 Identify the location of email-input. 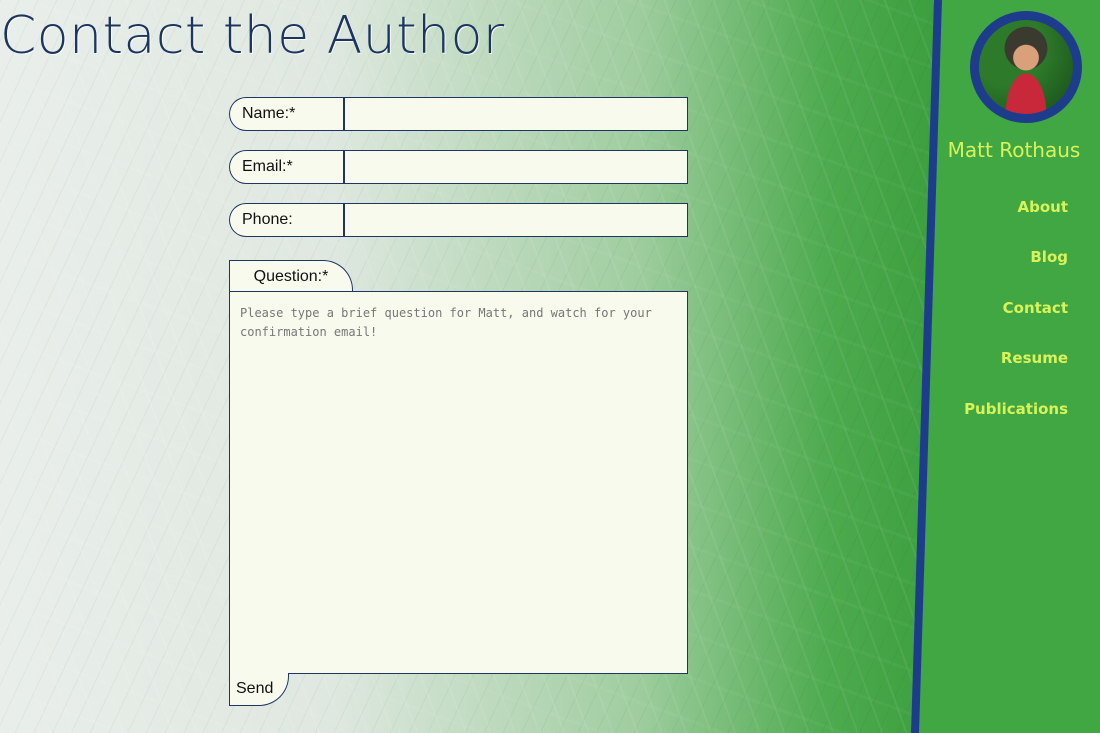
(515, 167).